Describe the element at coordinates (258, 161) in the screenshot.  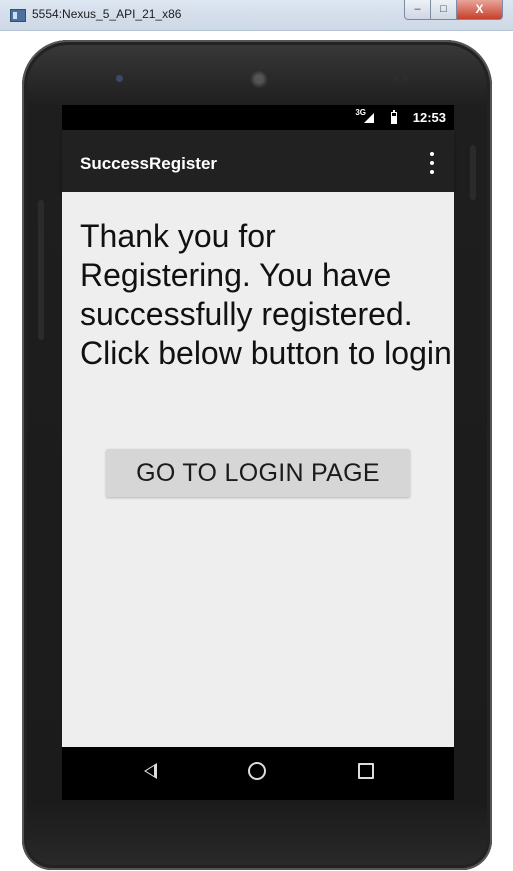
I see `app-bar: SuccessRegister` at that location.